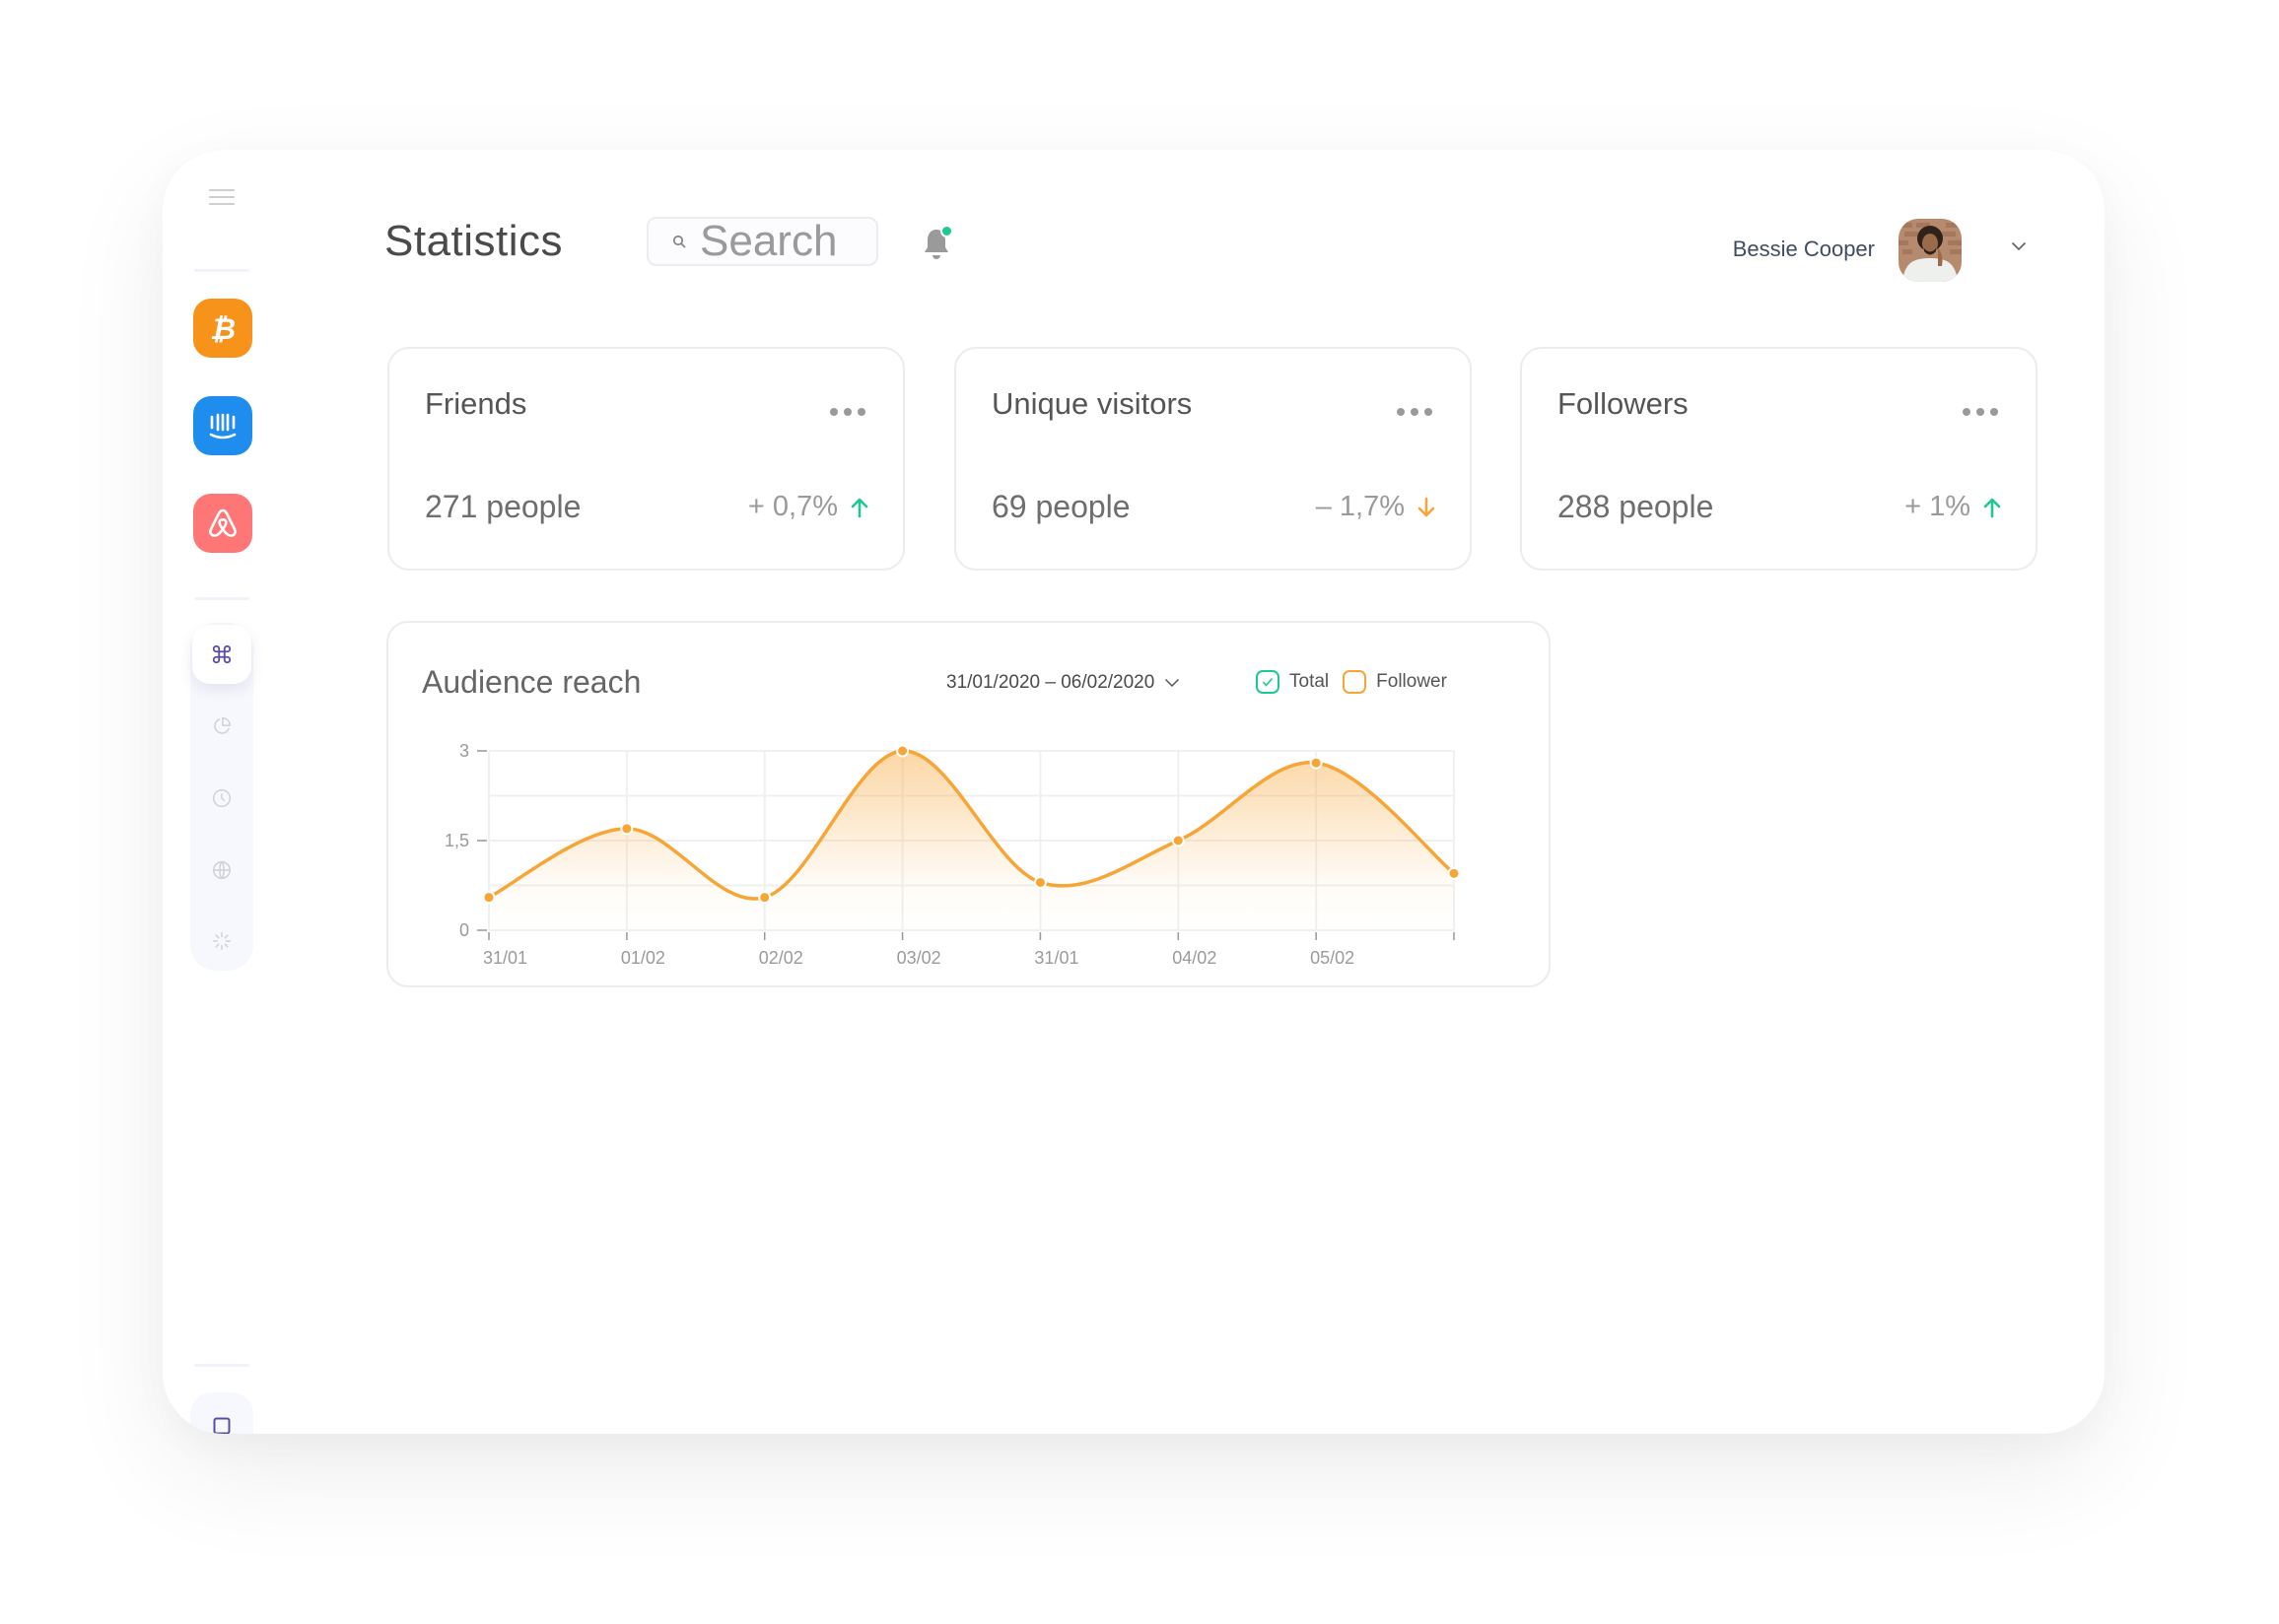  I want to click on sidebar-app-airbnb, so click(222, 523).